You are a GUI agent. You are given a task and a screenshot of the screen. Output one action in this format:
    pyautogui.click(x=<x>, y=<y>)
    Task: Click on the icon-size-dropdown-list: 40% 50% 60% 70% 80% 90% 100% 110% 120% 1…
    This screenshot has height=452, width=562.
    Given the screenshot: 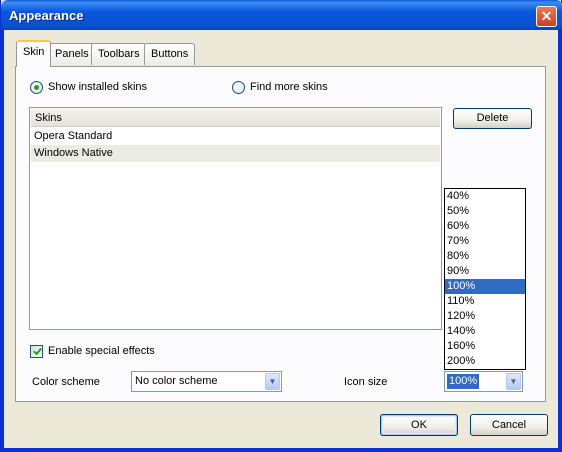 What is the action you would take?
    pyautogui.click(x=485, y=279)
    